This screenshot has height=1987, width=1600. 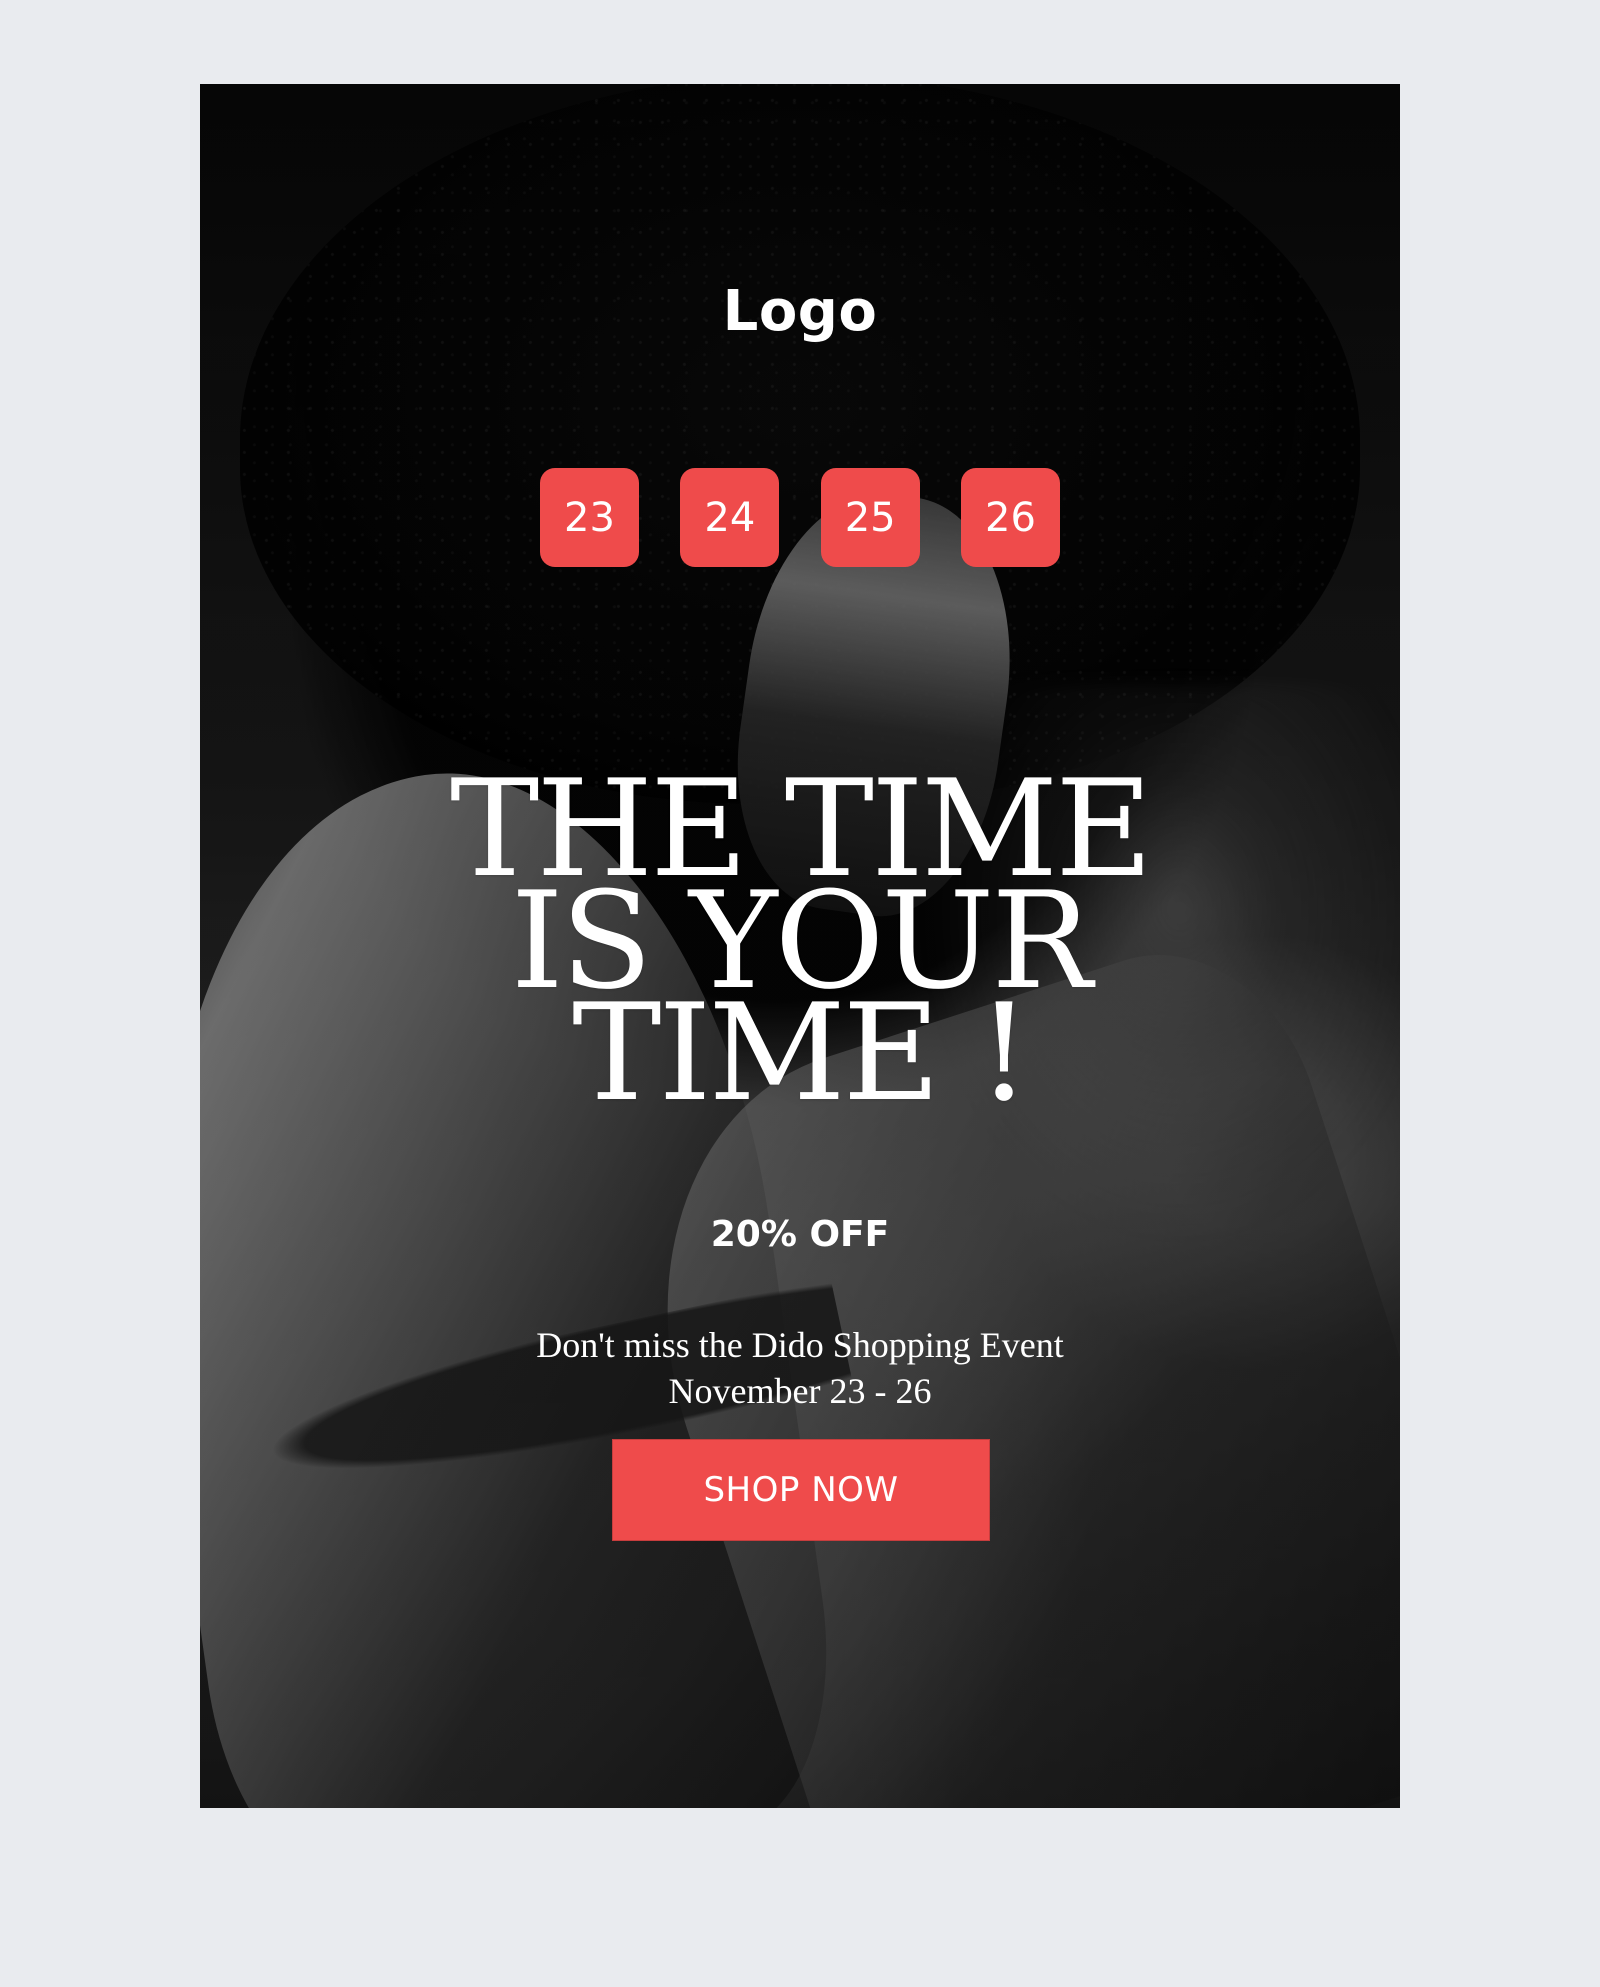 What do you see at coordinates (801, 1053) in the screenshot?
I see `headline-line-3: TIME !` at bounding box center [801, 1053].